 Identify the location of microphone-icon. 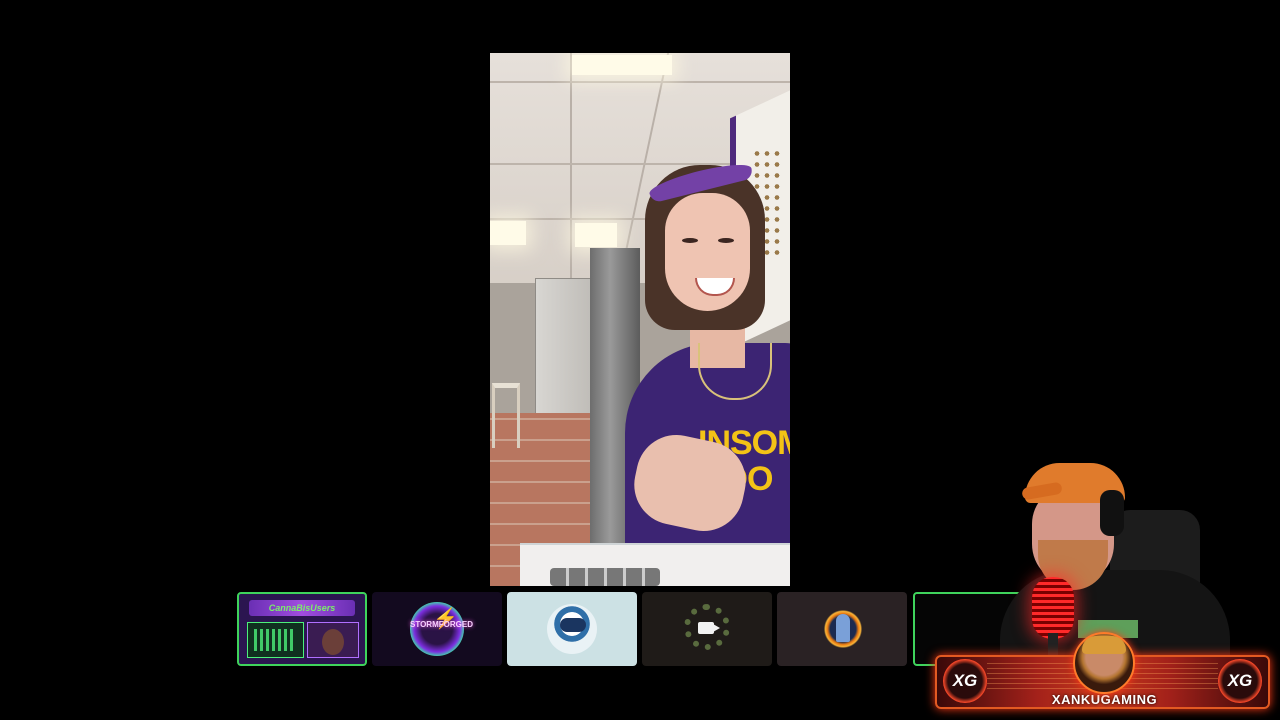
(1053, 608).